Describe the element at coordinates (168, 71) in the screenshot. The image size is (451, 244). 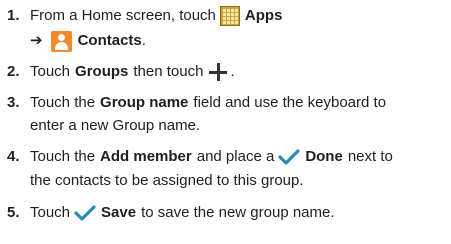
I see `step-text: then touch` at that location.